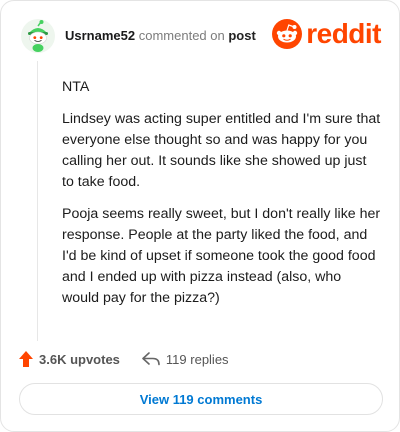  What do you see at coordinates (38, 36) in the screenshot?
I see `snoo-avatar-icon` at bounding box center [38, 36].